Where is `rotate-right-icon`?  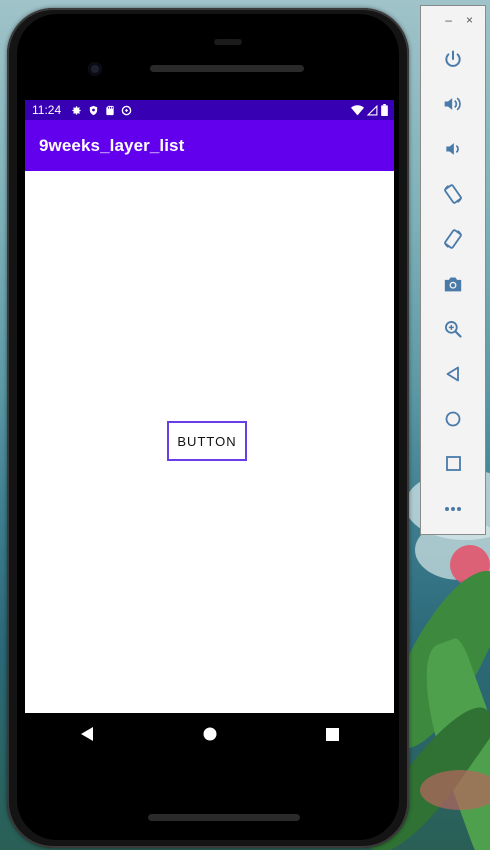
rotate-right-icon is located at coordinates (453, 238).